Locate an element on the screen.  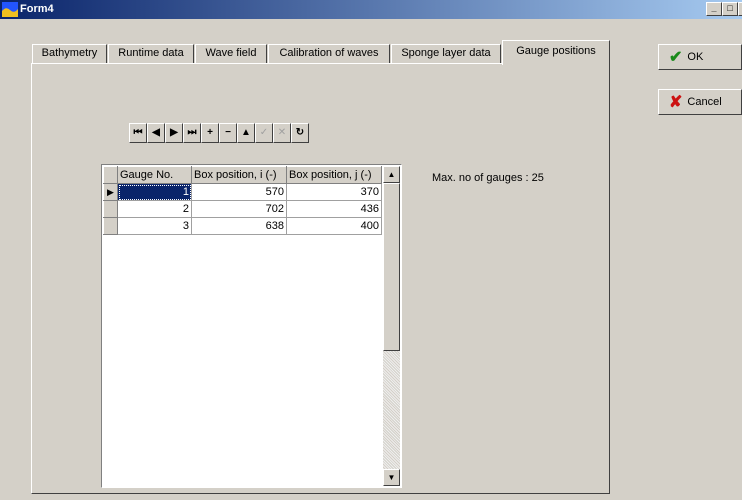
title-bar: Form4 _ □ ✕ is located at coordinates (371, 9).